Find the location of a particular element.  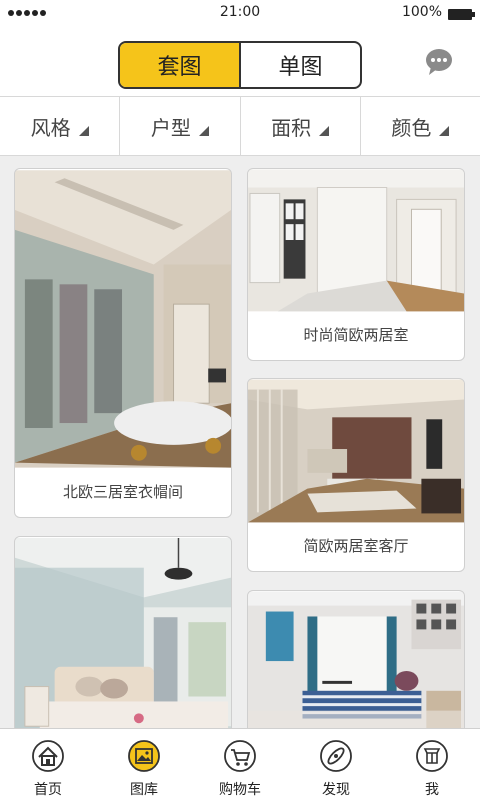

tab-gallery: 图库 is located at coordinates (144, 764).